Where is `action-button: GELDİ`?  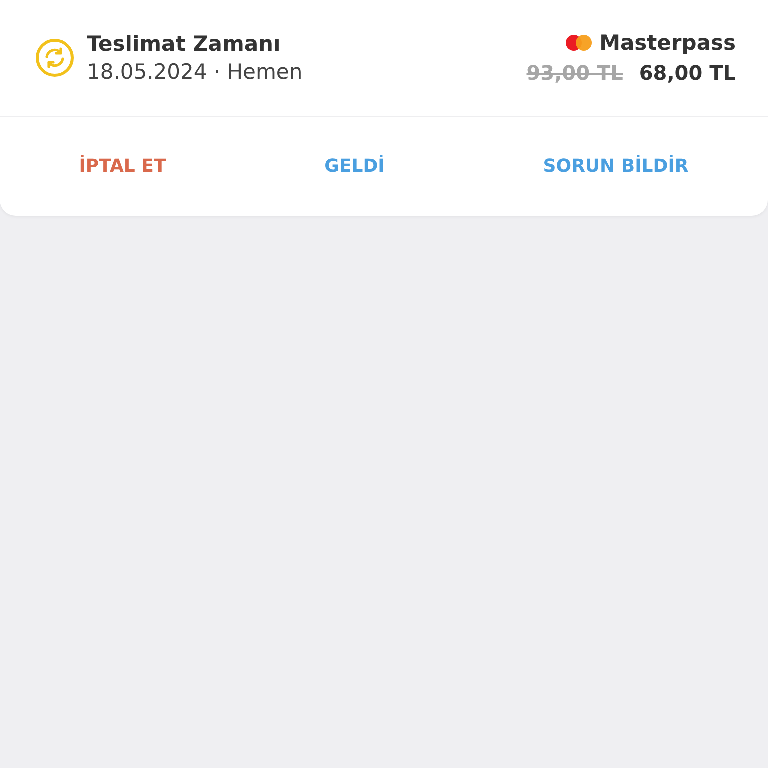 action-button: GELDİ is located at coordinates (354, 166).